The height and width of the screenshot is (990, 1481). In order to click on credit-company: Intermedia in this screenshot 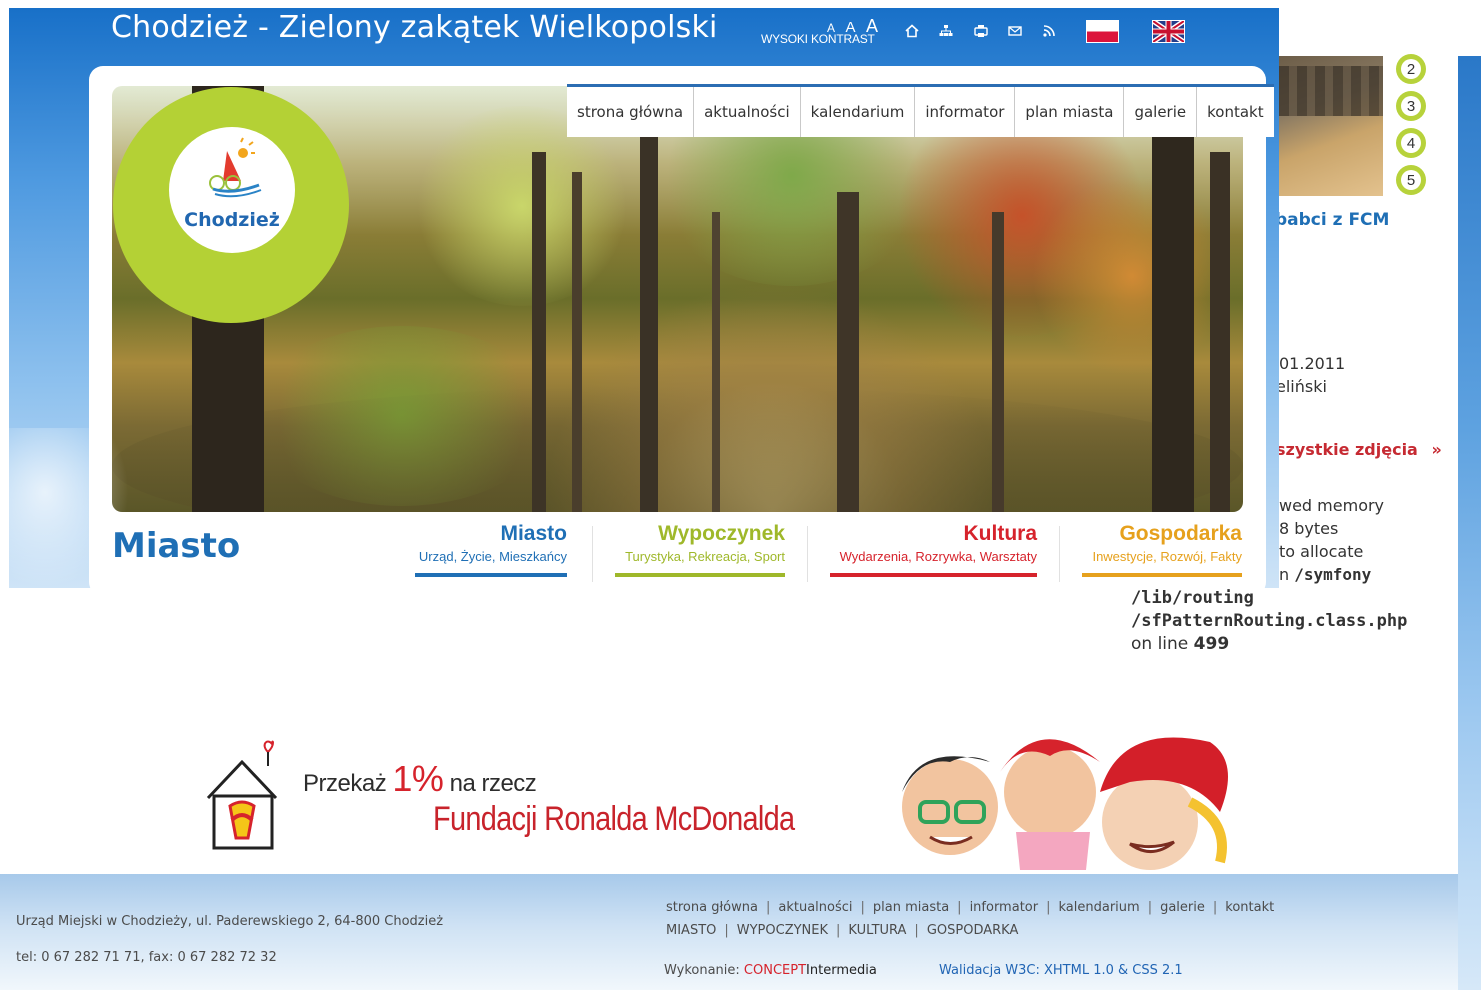, I will do `click(841, 970)`.